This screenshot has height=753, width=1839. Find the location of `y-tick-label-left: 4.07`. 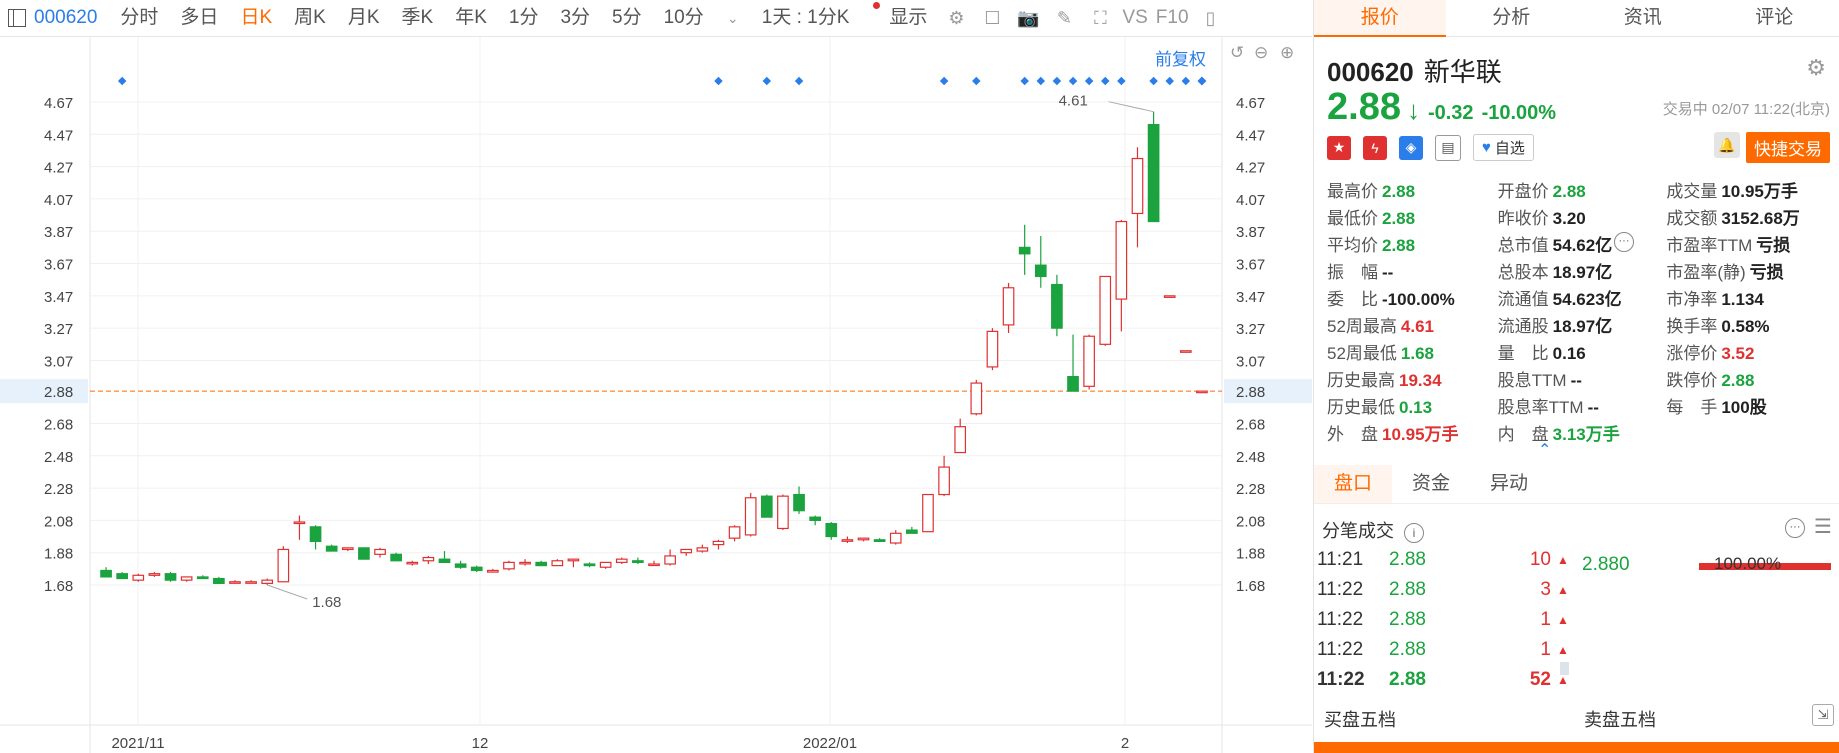

y-tick-label-left: 4.07 is located at coordinates (58, 200).